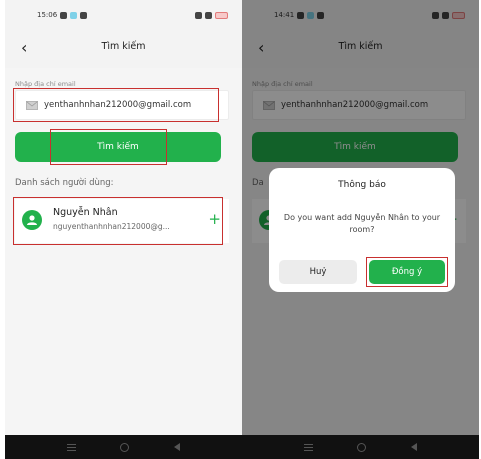 Image resolution: width=481 pixels, height=459 pixels. I want to click on email-input: yenthanhnhan212000@gmail.com, so click(122, 105).